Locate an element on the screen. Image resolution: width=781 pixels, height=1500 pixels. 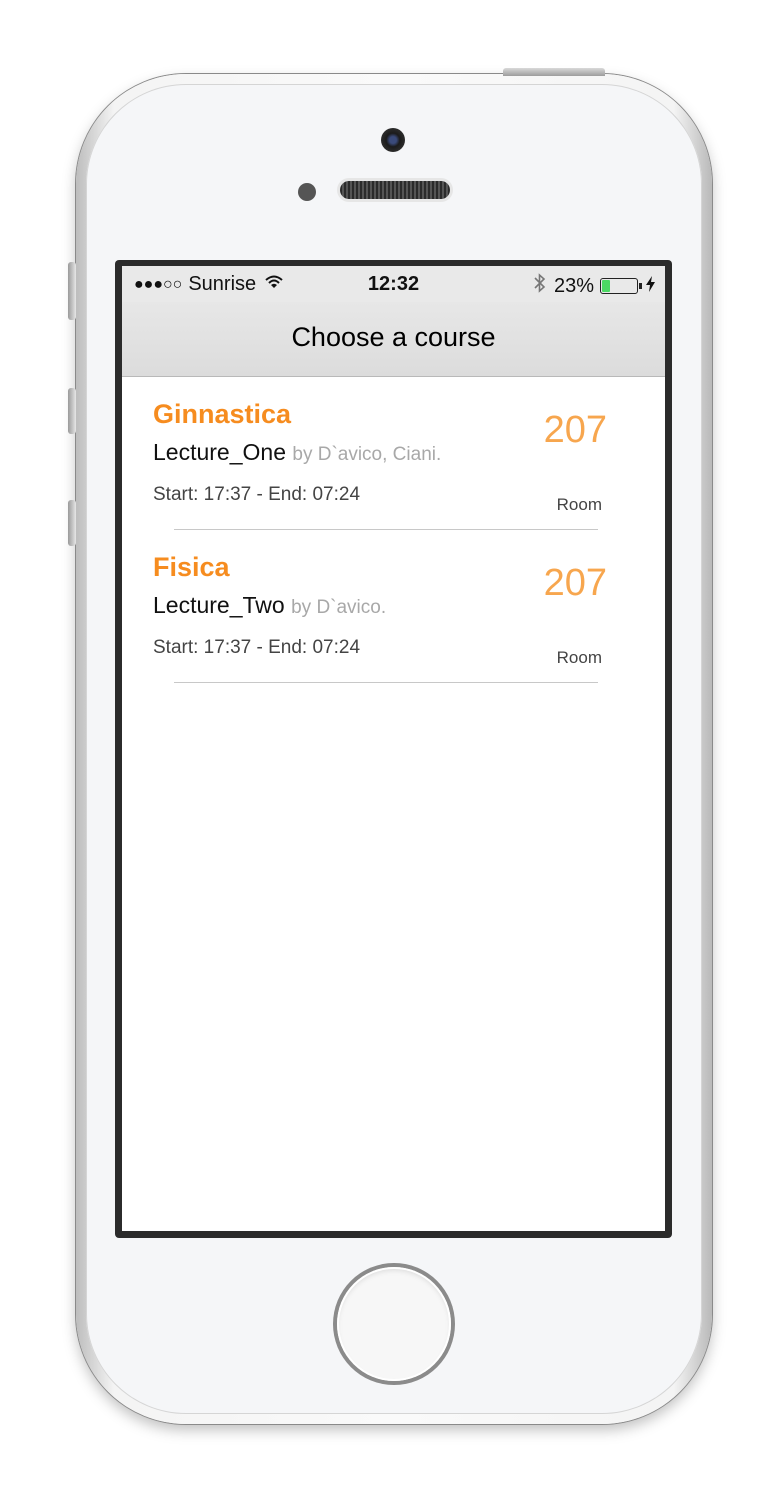
proximity-sensor is located at coordinates (307, 192).